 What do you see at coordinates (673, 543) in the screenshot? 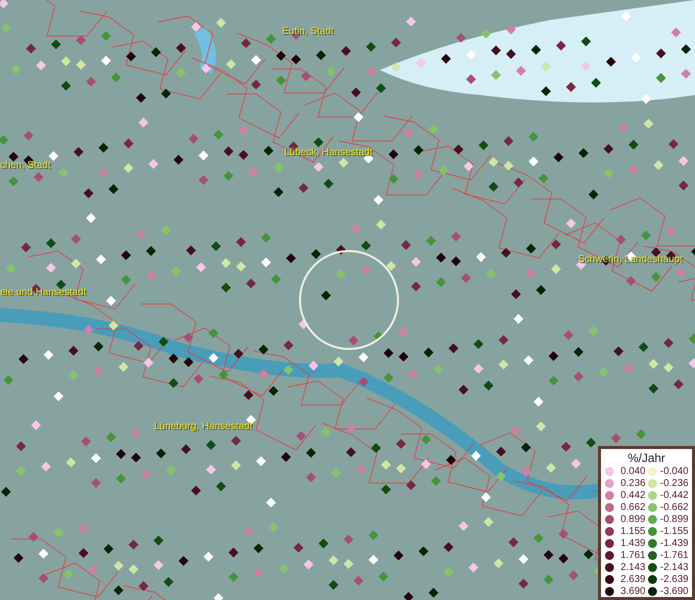
I see `legend-value: -1.439` at bounding box center [673, 543].